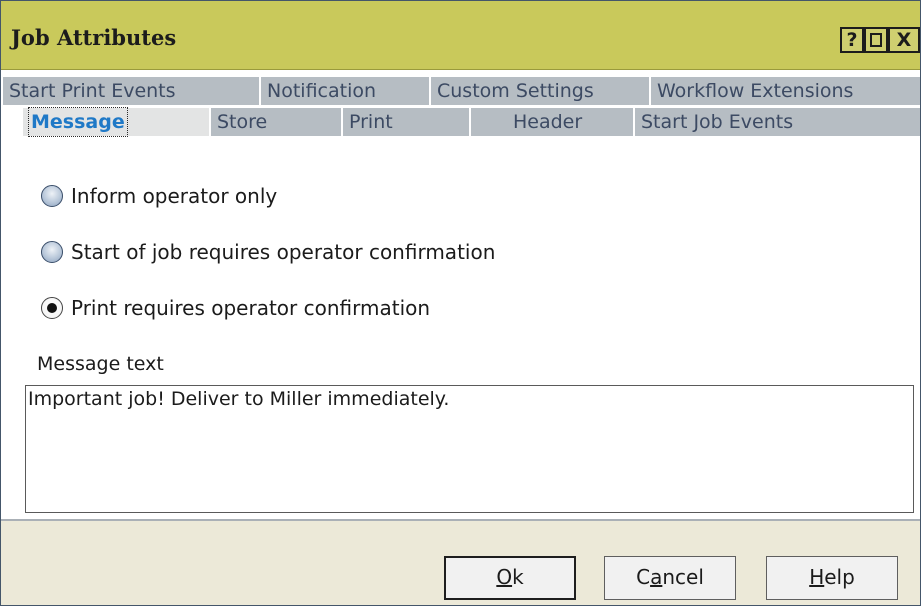 The width and height of the screenshot is (921, 606). What do you see at coordinates (656, 577) in the screenshot?
I see `button-mnemonic: a` at bounding box center [656, 577].